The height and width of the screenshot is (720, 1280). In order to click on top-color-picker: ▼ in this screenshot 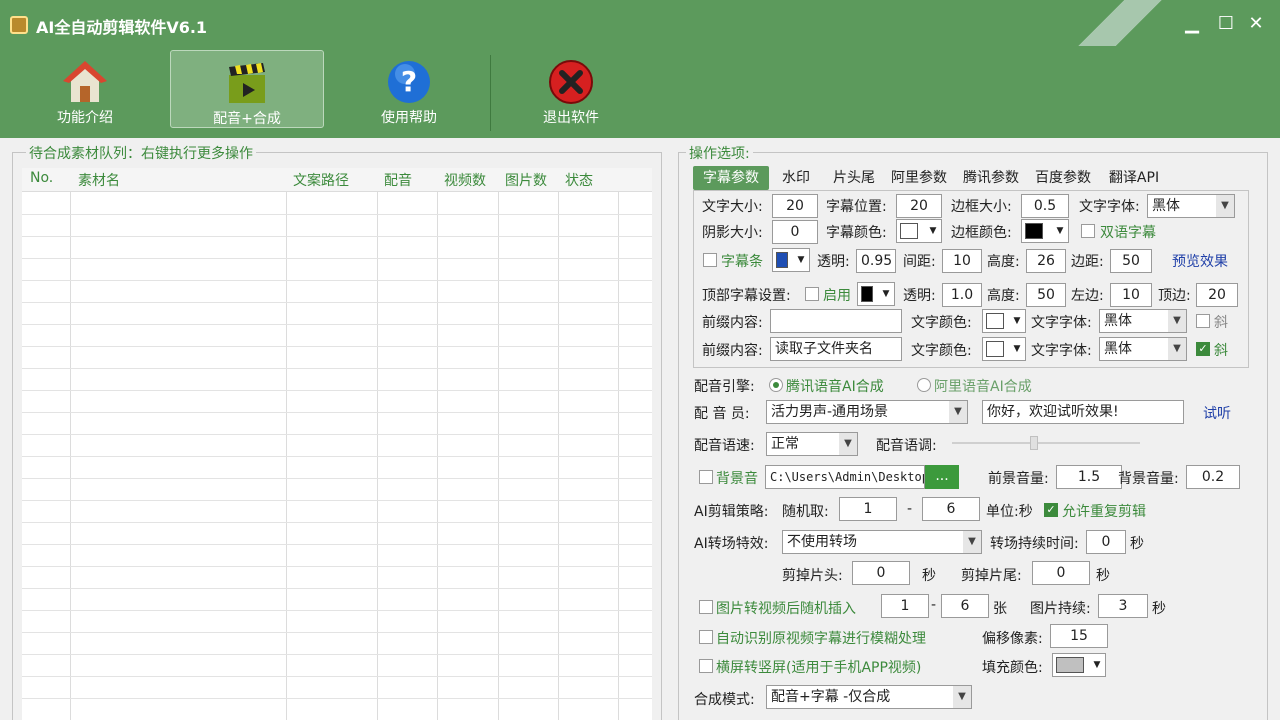, I will do `click(876, 294)`.